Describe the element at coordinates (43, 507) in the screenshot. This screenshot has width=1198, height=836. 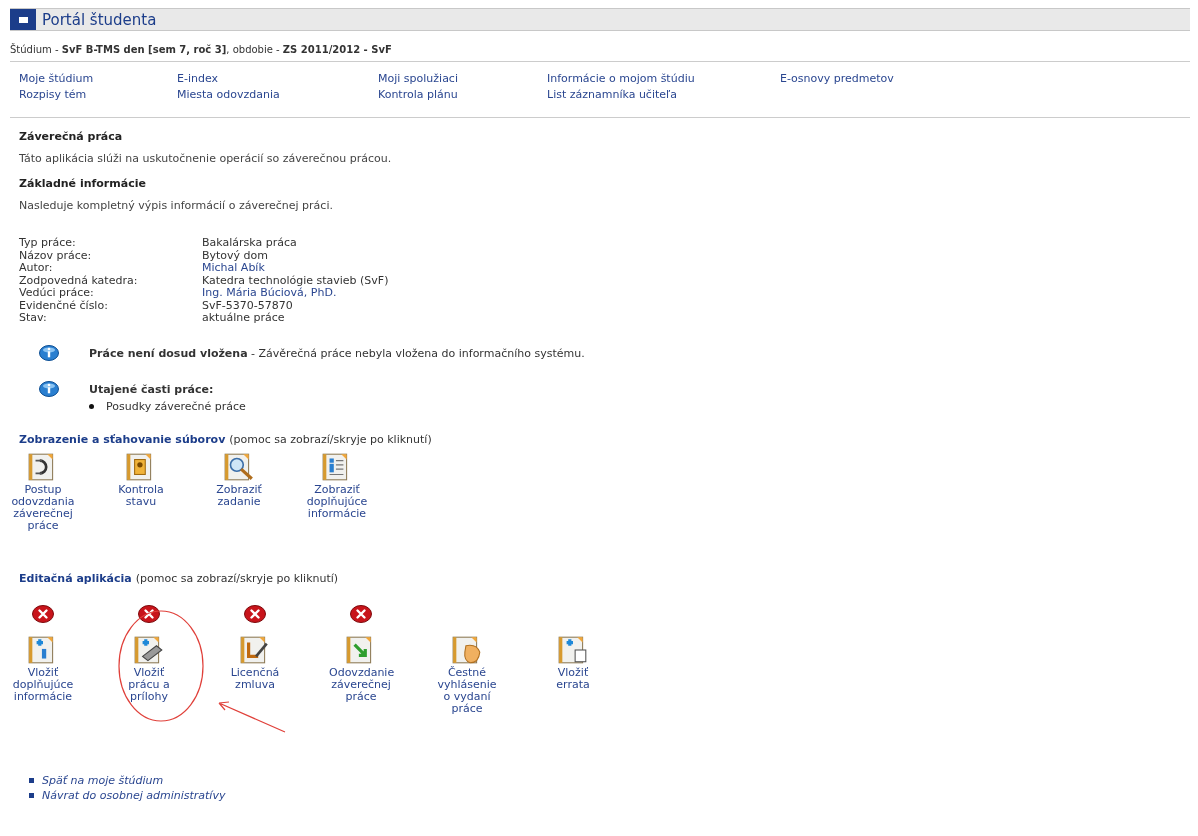
I see `app-link: Postup odovzdania záverečnej práce` at that location.